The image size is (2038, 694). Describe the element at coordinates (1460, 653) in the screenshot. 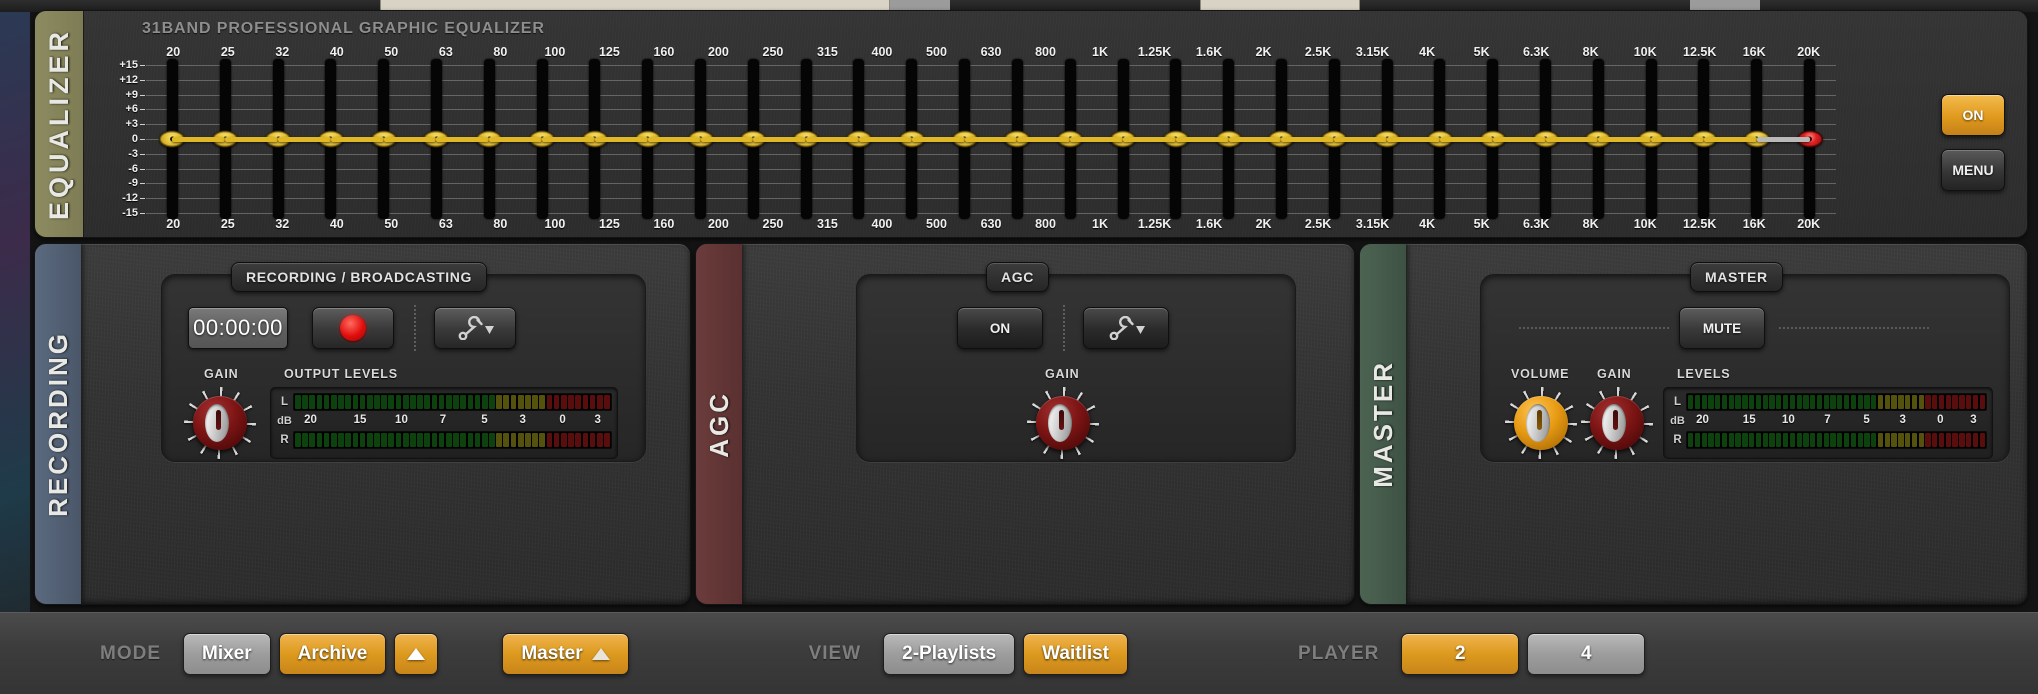

I see `player-2-button: 2` at that location.